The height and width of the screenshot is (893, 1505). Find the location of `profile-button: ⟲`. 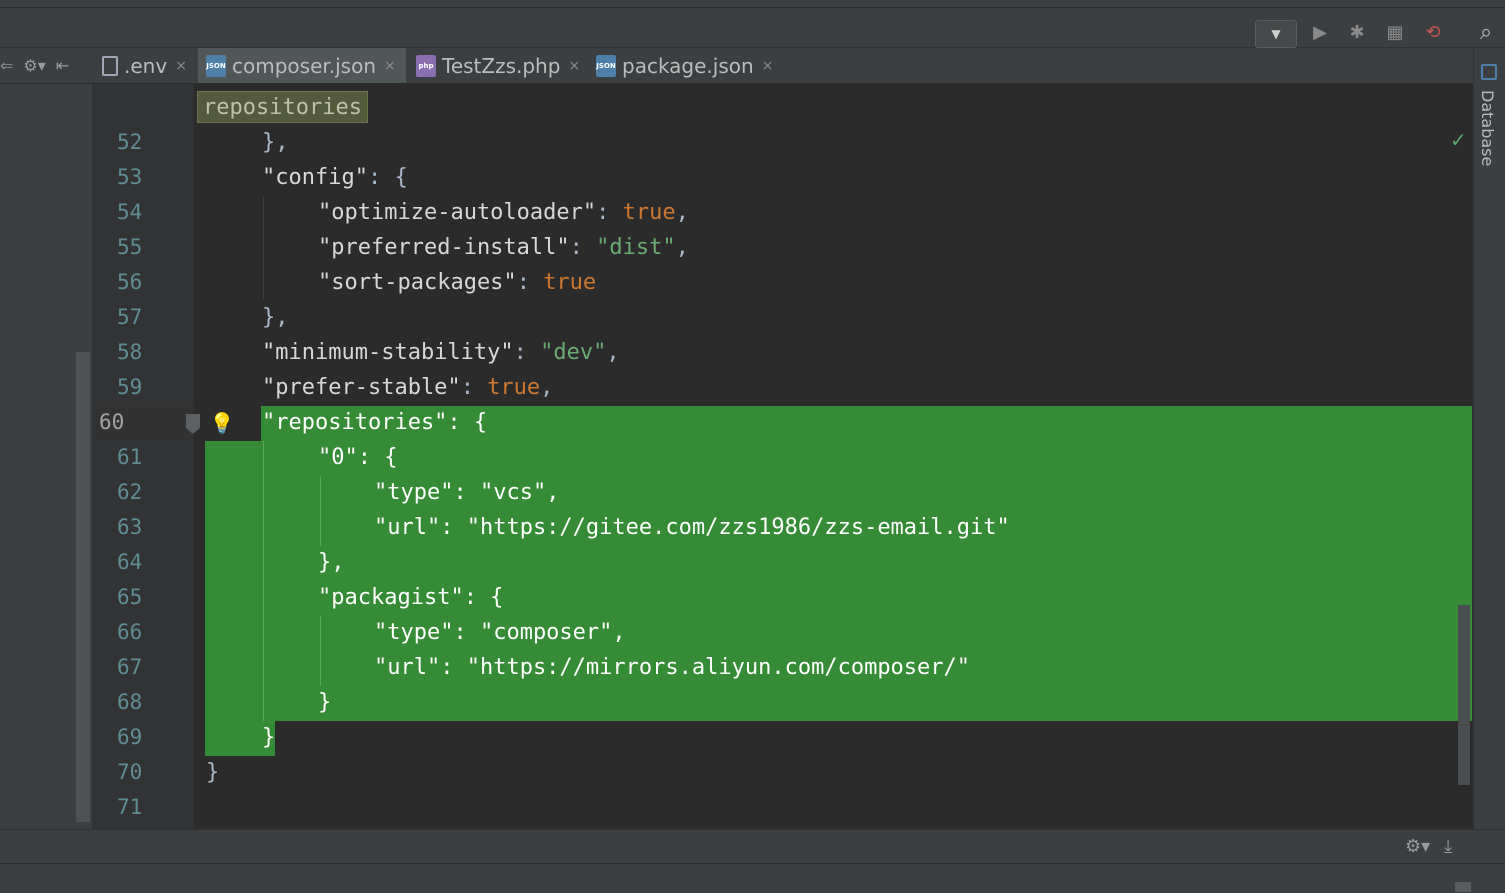

profile-button: ⟲ is located at coordinates (1433, 32).